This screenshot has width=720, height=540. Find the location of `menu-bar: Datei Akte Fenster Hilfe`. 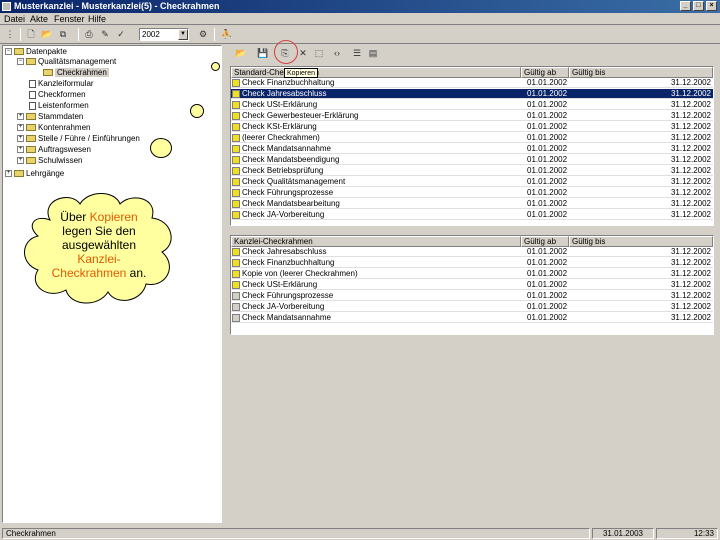

menu-bar: Datei Akte Fenster Hilfe is located at coordinates (360, 19).